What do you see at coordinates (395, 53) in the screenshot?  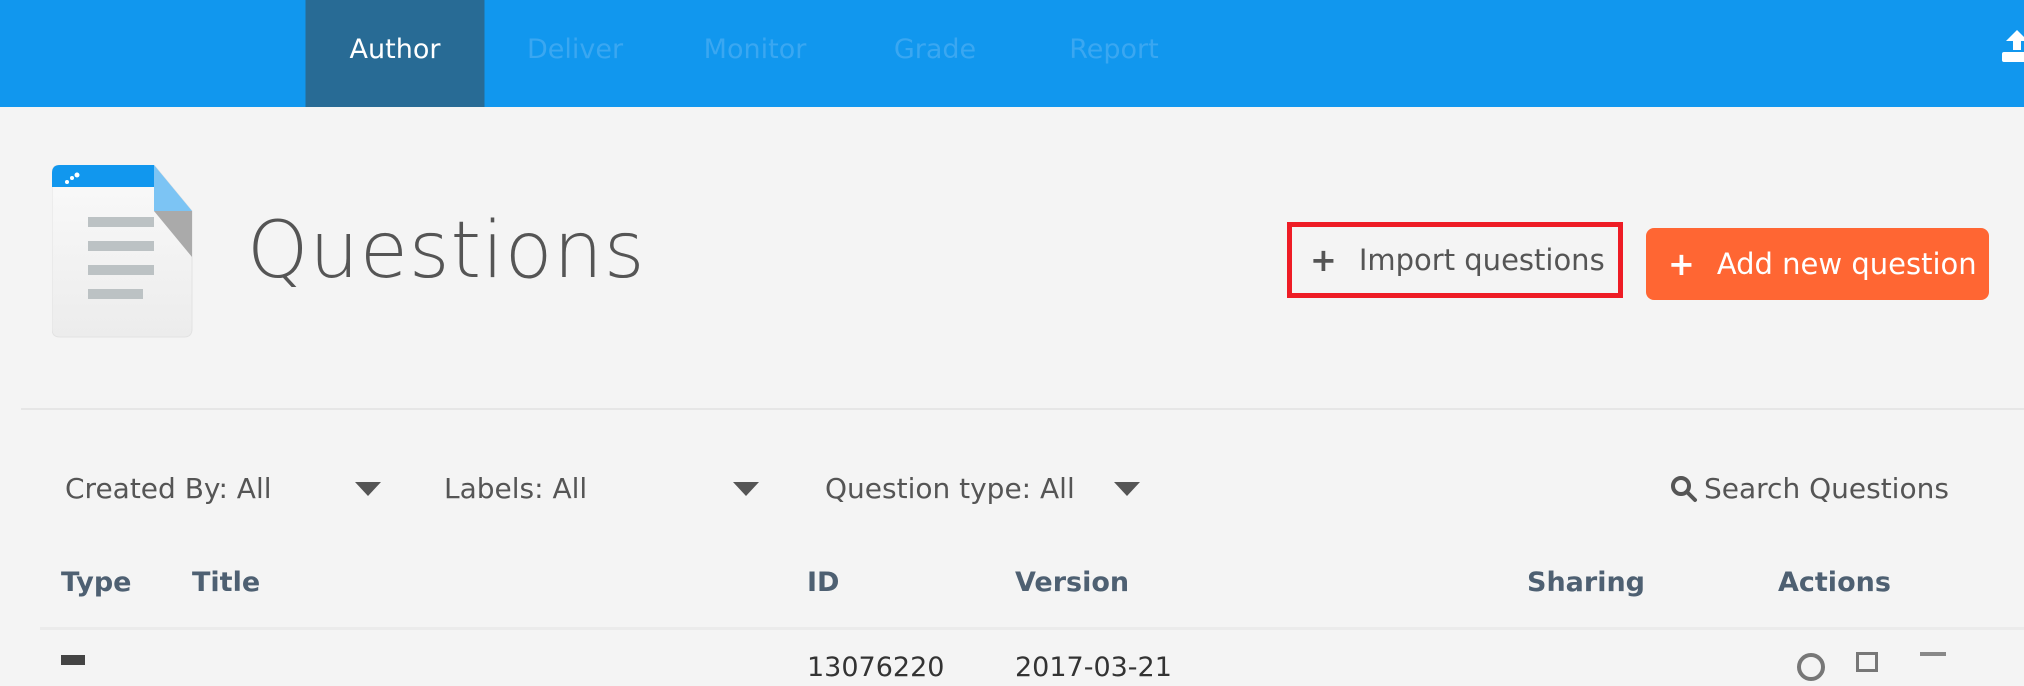 I see `tab-author: Author` at bounding box center [395, 53].